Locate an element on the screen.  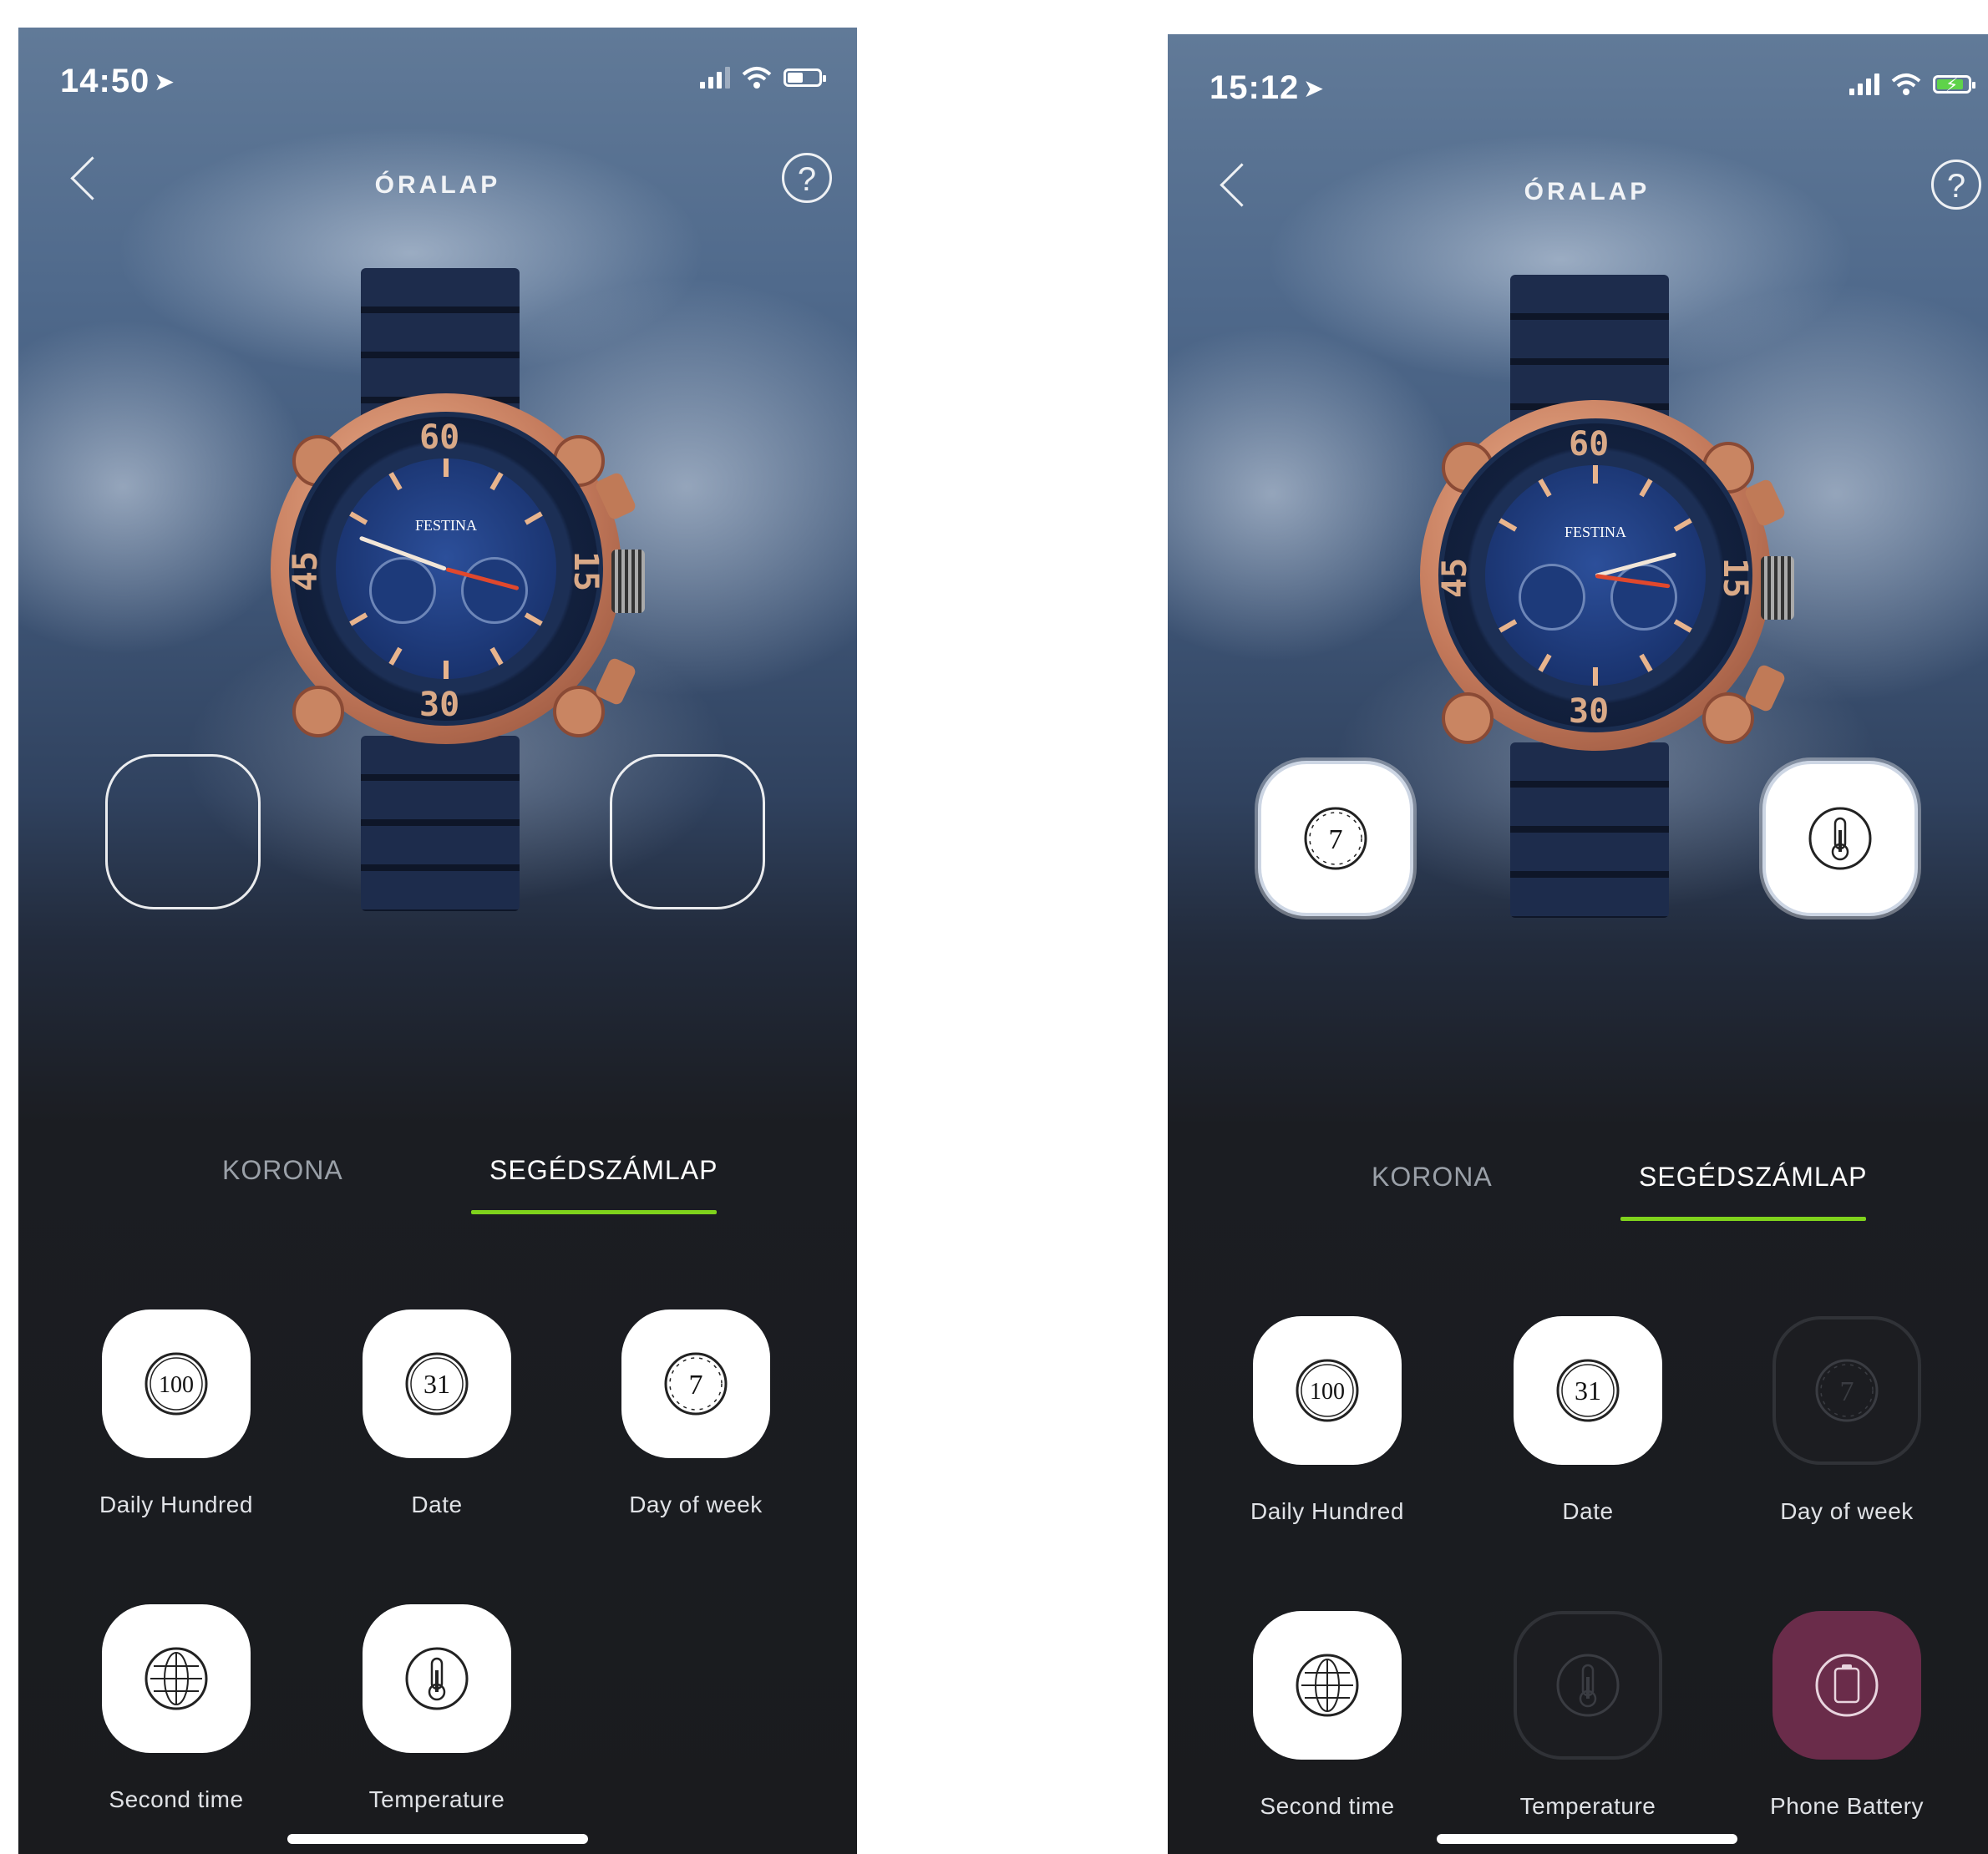
complication-label: Phone Battery is located at coordinates (1847, 1806).